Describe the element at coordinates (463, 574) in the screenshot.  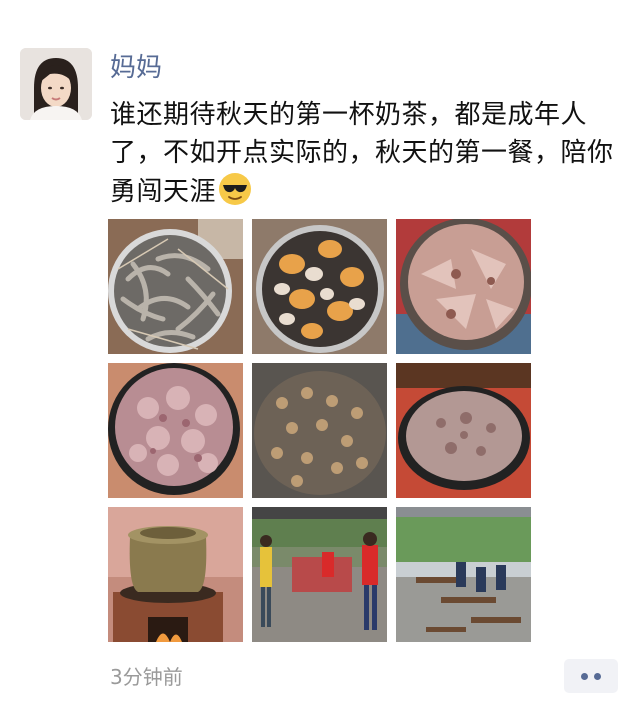
I see `outdoor-tables-photo` at that location.